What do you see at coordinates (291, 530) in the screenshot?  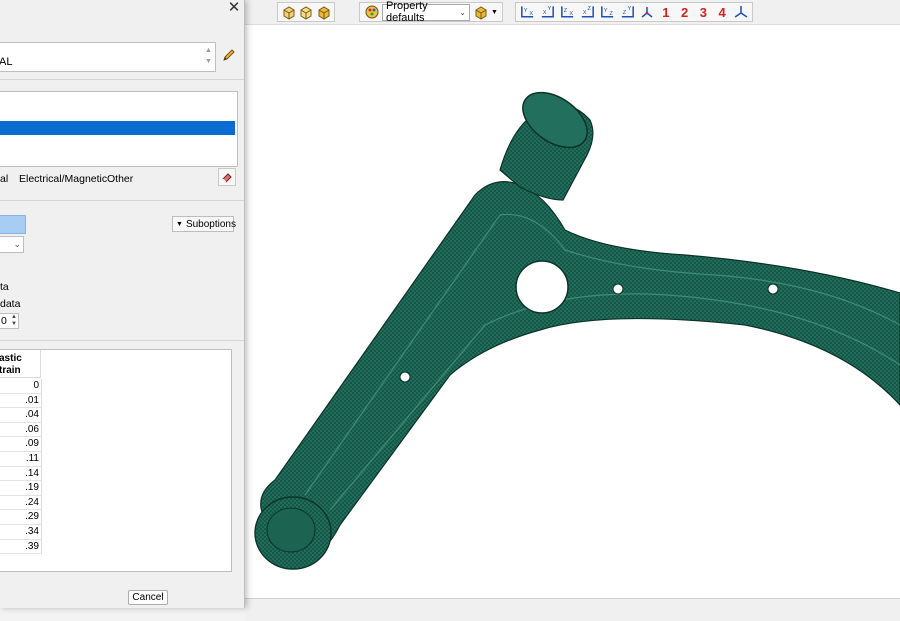 I see `lower-bushing-face` at bounding box center [291, 530].